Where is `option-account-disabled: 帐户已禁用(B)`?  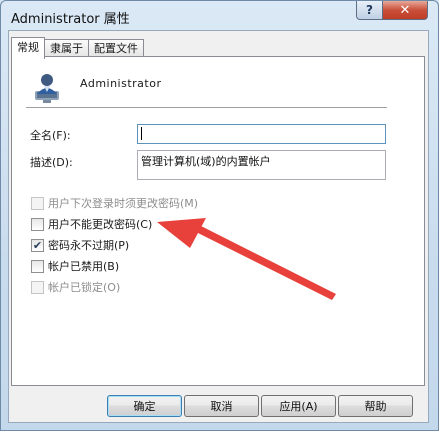
option-account-disabled: 帐户已禁用(B) is located at coordinates (75, 266).